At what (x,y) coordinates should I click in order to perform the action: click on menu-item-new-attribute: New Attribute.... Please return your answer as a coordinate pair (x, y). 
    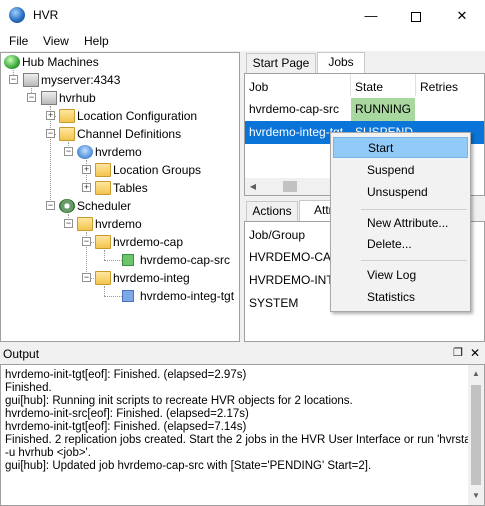
    Looking at the image, I should click on (400, 223).